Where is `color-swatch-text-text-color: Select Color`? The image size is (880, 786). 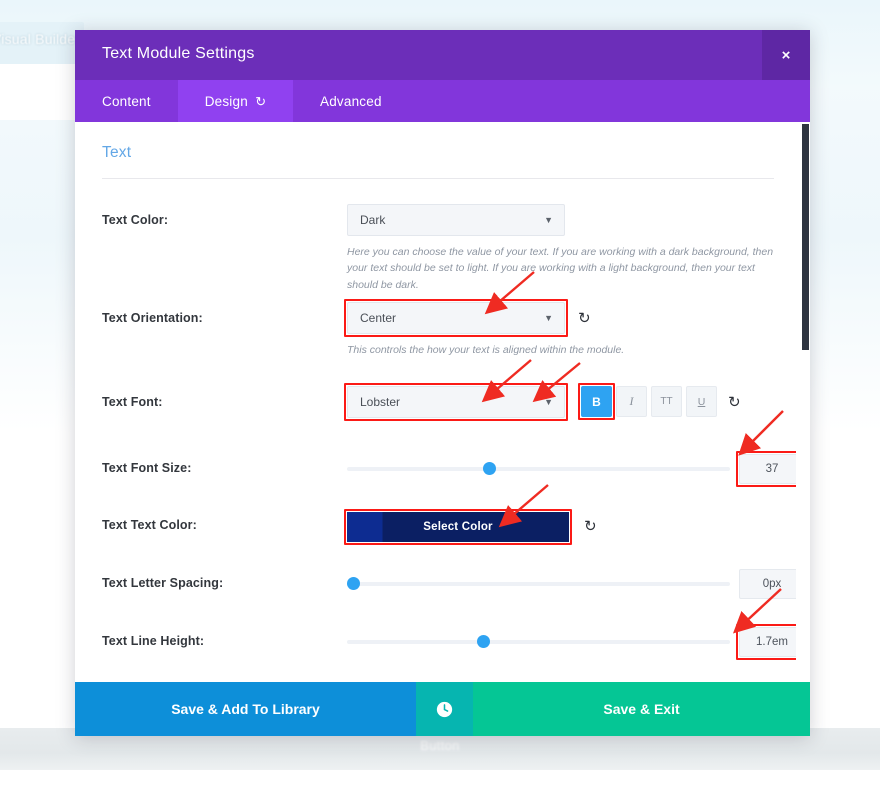 color-swatch-text-text-color: Select Color is located at coordinates (458, 527).